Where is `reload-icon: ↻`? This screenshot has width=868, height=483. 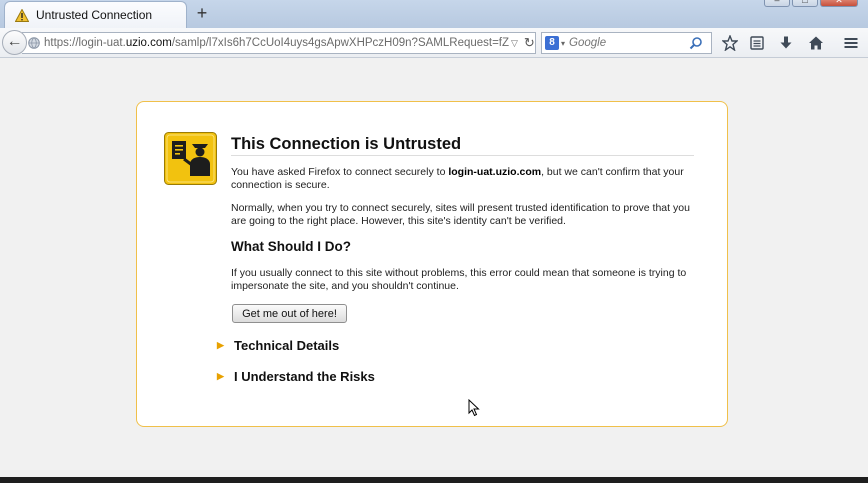 reload-icon: ↻ is located at coordinates (529, 43).